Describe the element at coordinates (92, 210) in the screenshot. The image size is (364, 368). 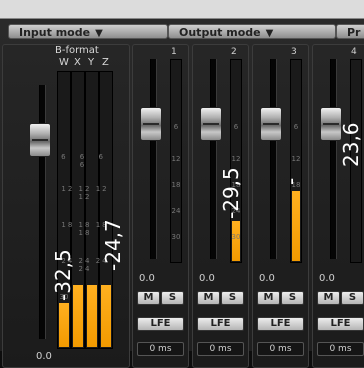
I see `meter-y` at that location.